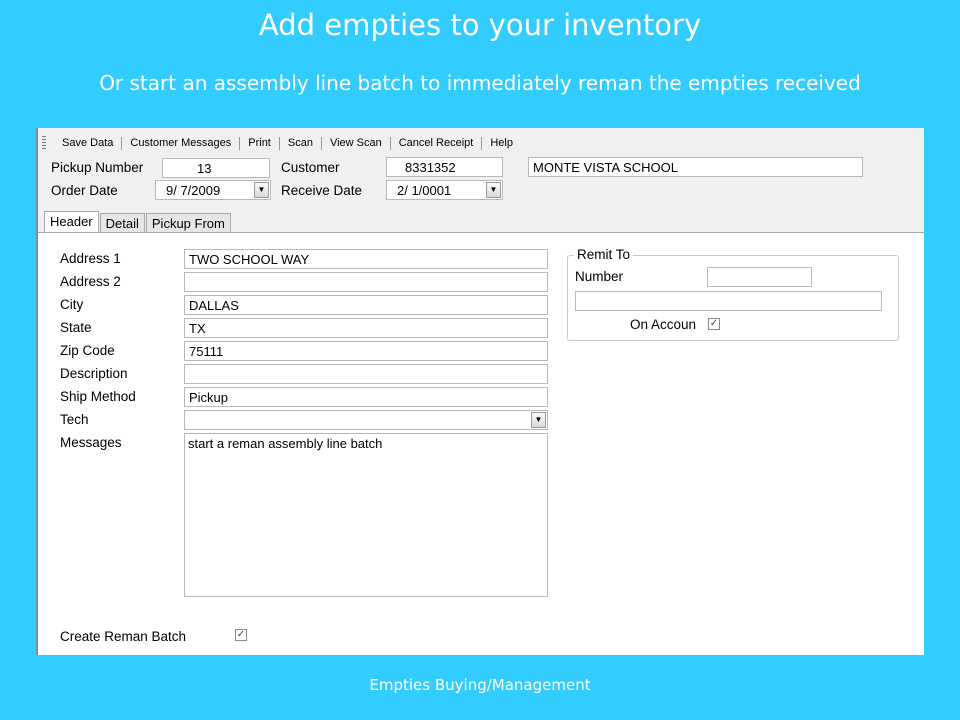 The height and width of the screenshot is (720, 960). What do you see at coordinates (310, 167) in the screenshot?
I see `customer-label: Customer` at bounding box center [310, 167].